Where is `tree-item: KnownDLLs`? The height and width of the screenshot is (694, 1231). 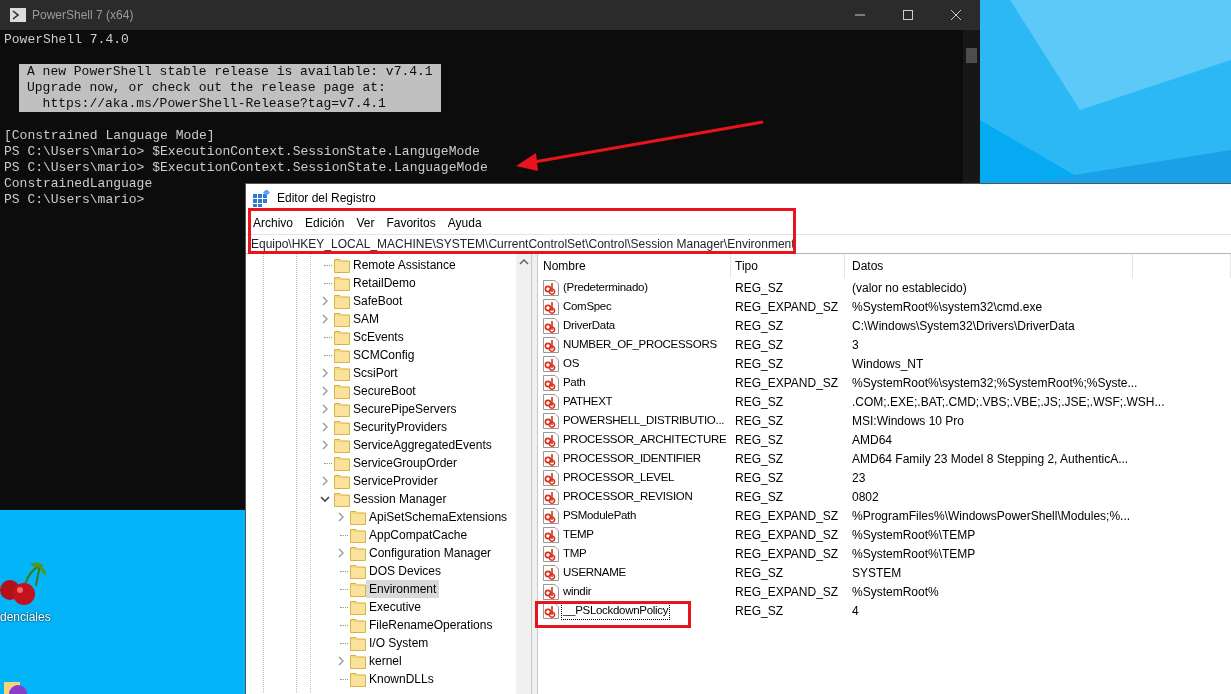
tree-item: KnownDLLs is located at coordinates (401, 679).